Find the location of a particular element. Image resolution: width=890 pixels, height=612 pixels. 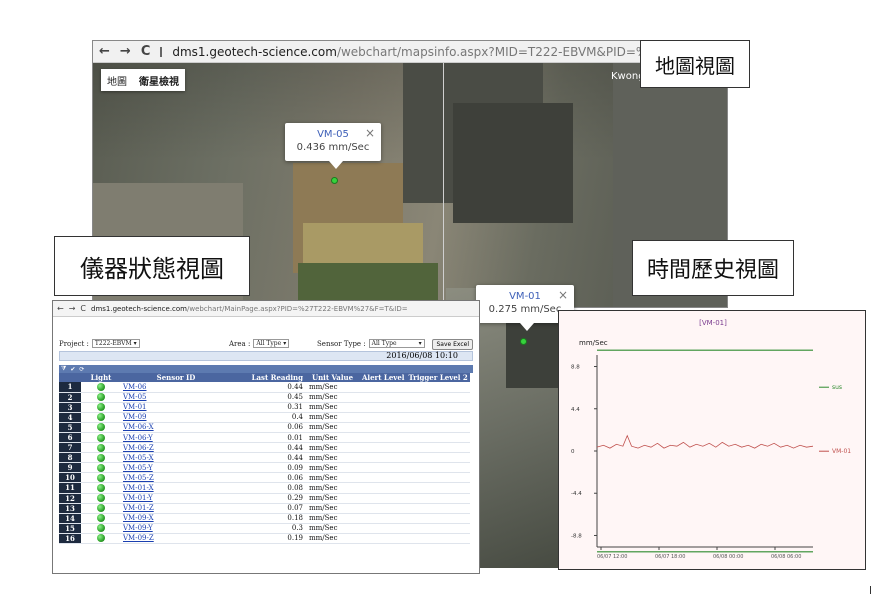

last-reading: 0.45 is located at coordinates (268, 397).